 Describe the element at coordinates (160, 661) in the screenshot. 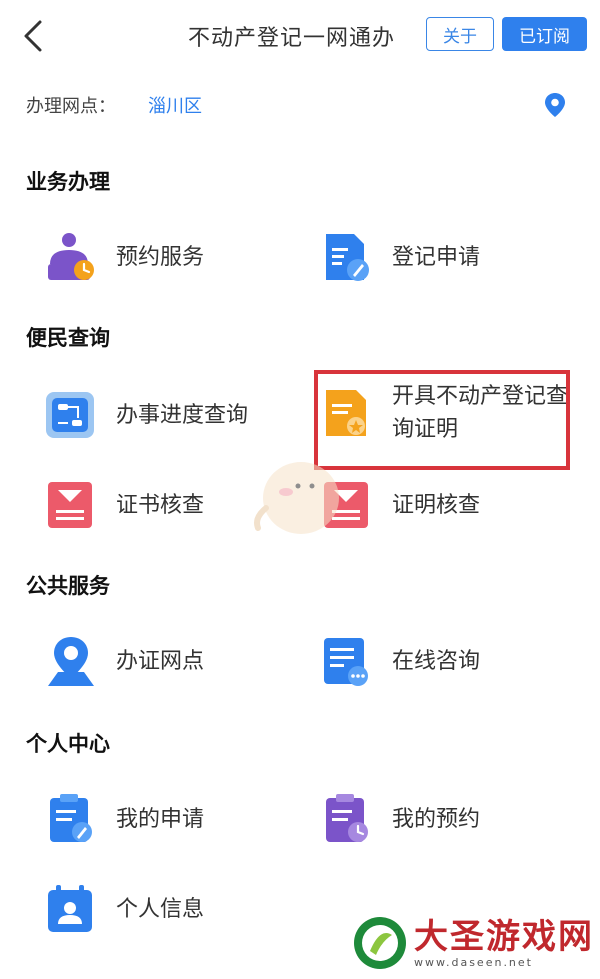

I see `service-outlet-label: 办证网点` at that location.